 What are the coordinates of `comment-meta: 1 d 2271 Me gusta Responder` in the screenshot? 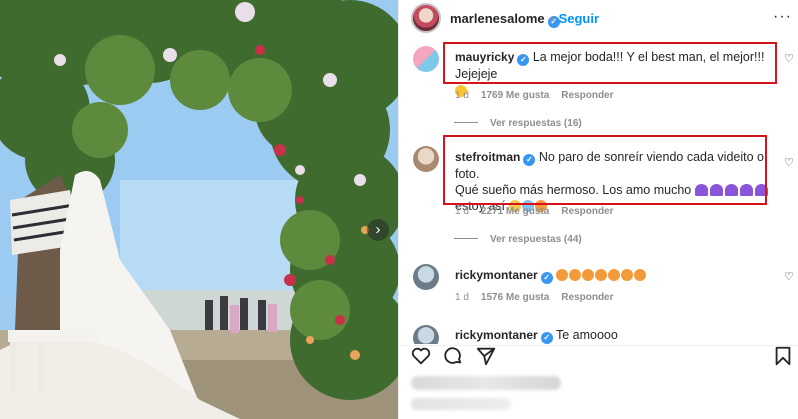 It's located at (540, 211).